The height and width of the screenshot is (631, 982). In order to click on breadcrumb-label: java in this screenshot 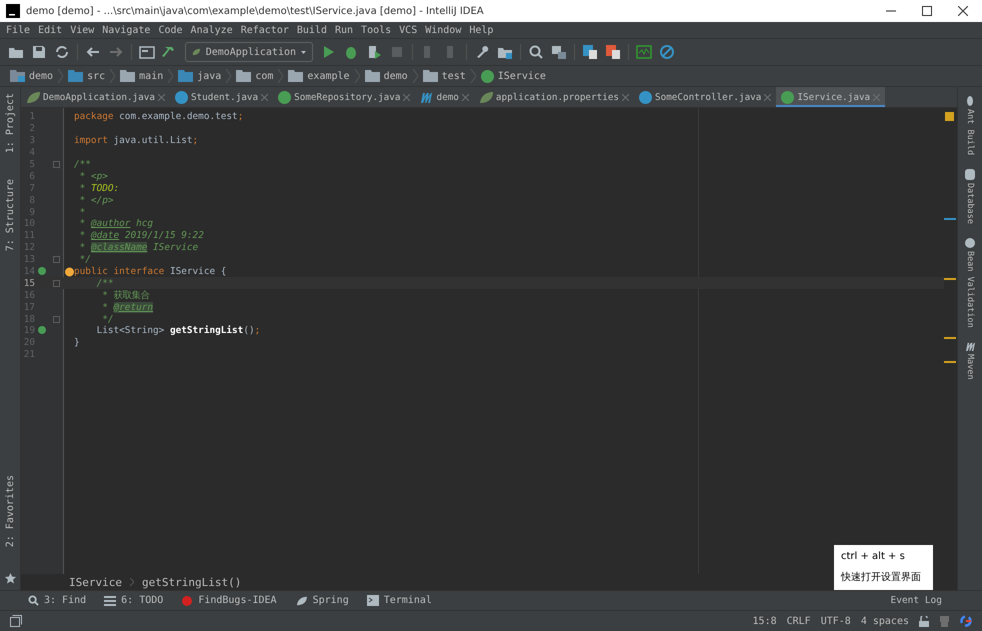, I will do `click(209, 76)`.